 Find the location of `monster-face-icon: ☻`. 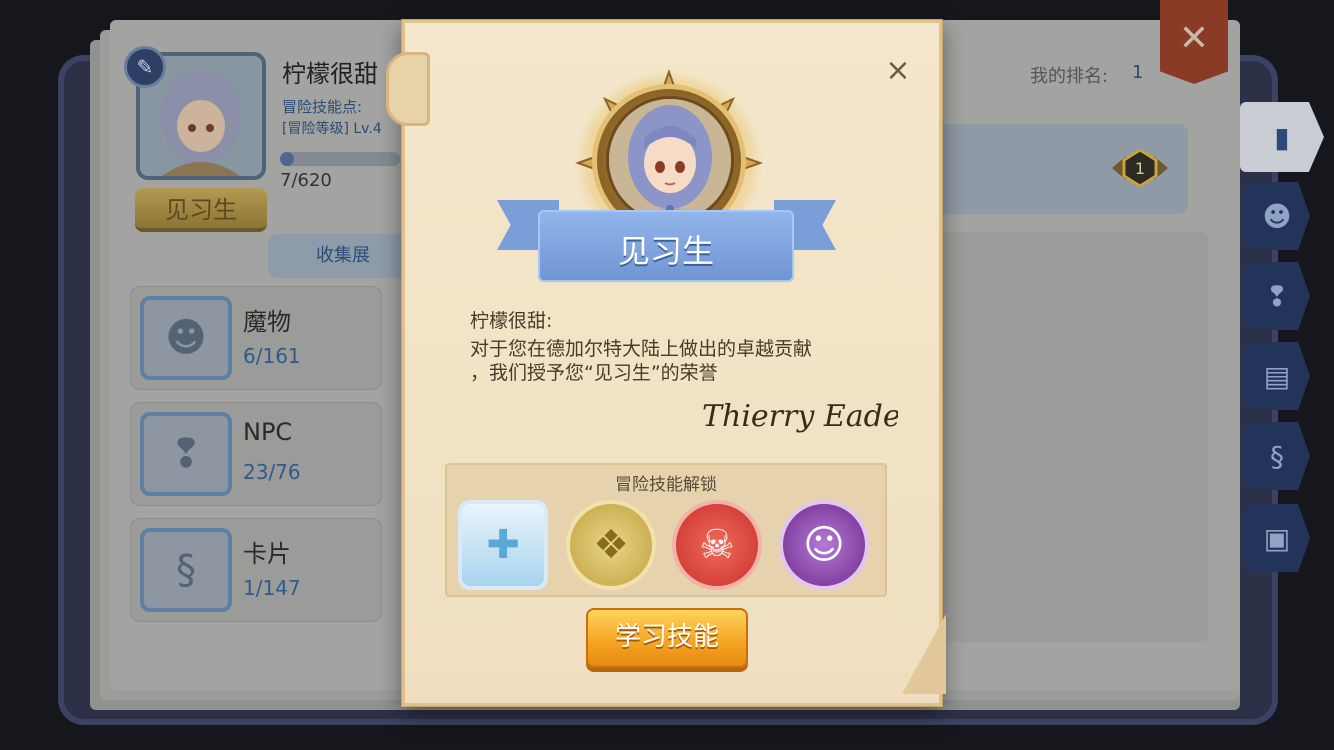

monster-face-icon: ☻ is located at coordinates (1277, 216).